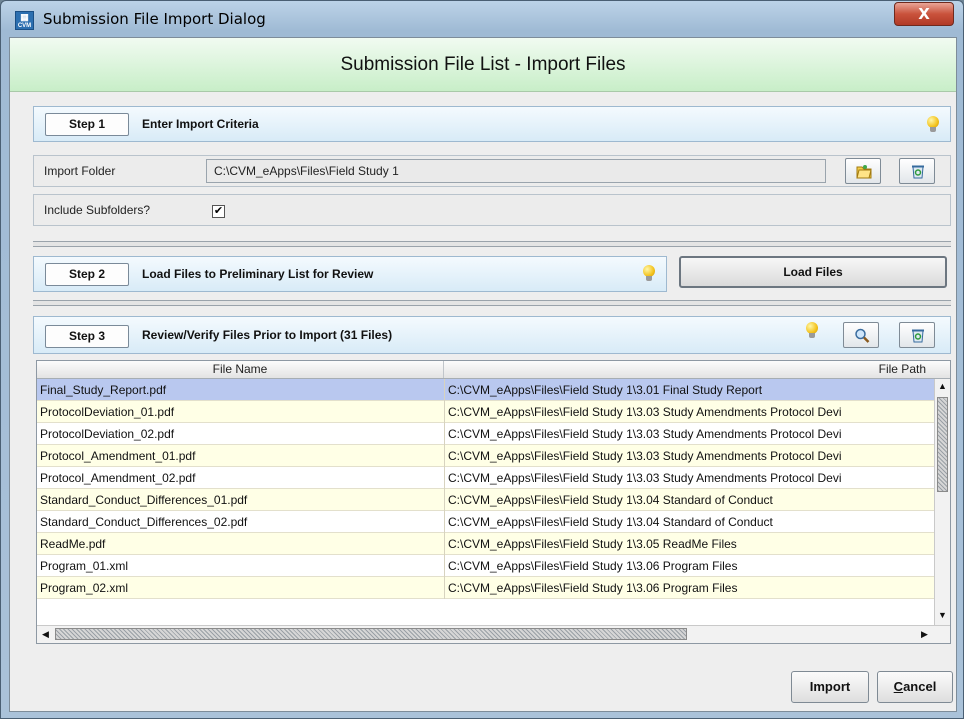  I want to click on import-folder-field: C:\CVM_eApps\Files\Field Study 1, so click(516, 171).